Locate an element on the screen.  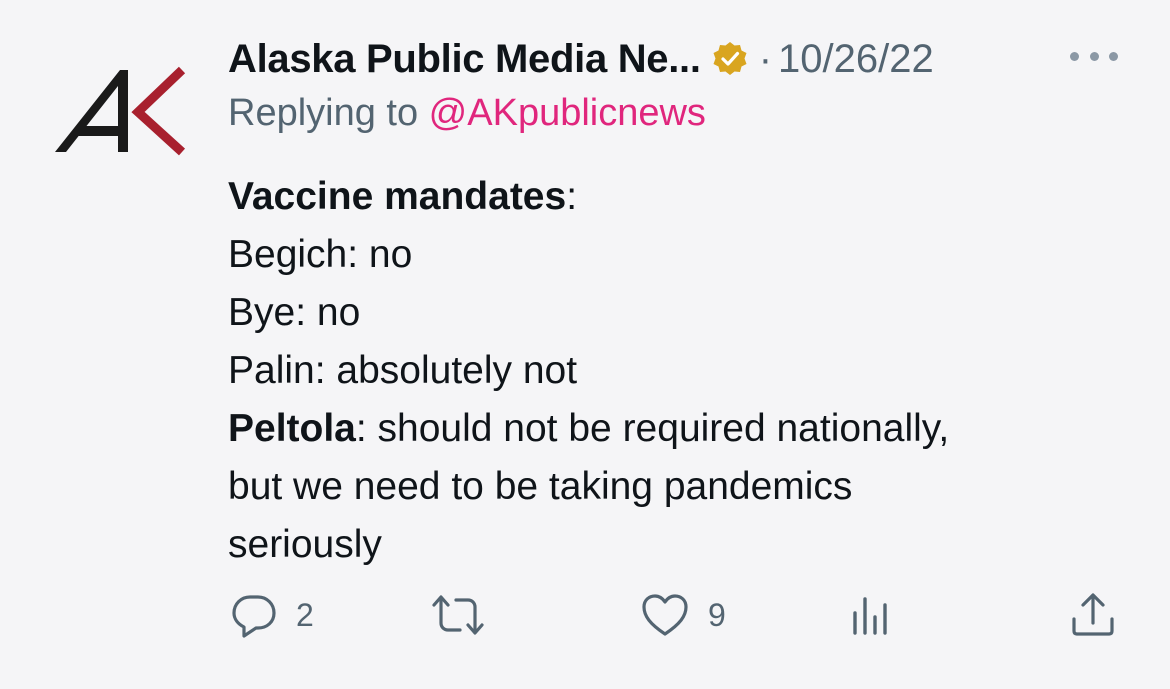
retweet-button is located at coordinates (458, 615).